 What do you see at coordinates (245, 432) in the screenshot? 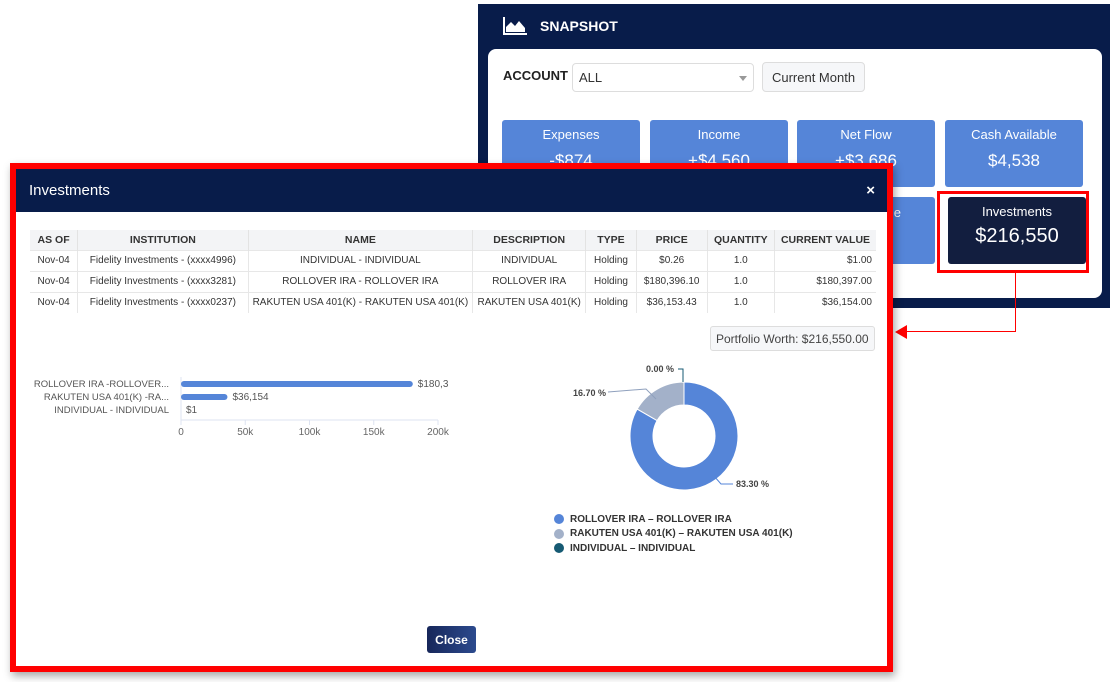
I see `x-tick-label: 50k` at bounding box center [245, 432].